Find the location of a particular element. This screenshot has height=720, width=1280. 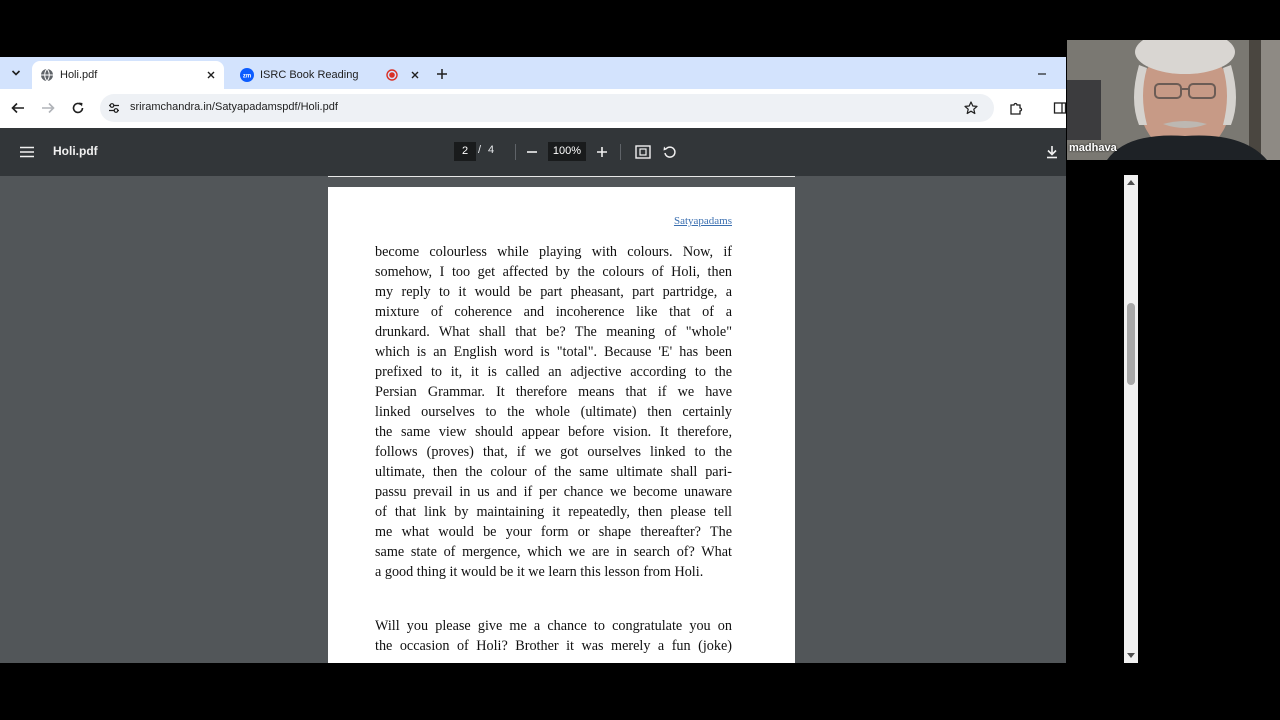

back-button is located at coordinates (18, 108).